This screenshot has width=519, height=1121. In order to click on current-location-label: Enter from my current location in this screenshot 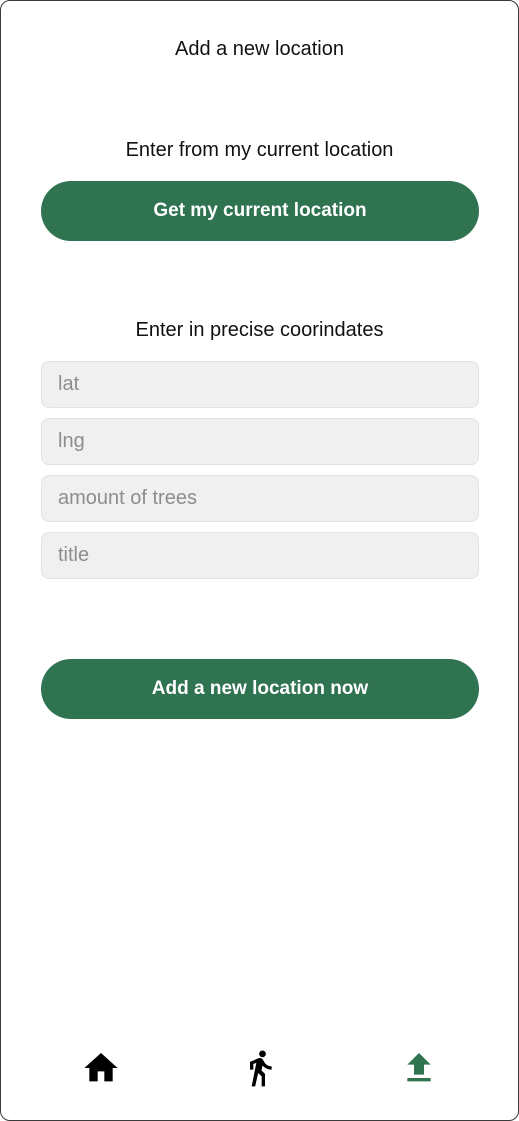, I will do `click(259, 150)`.